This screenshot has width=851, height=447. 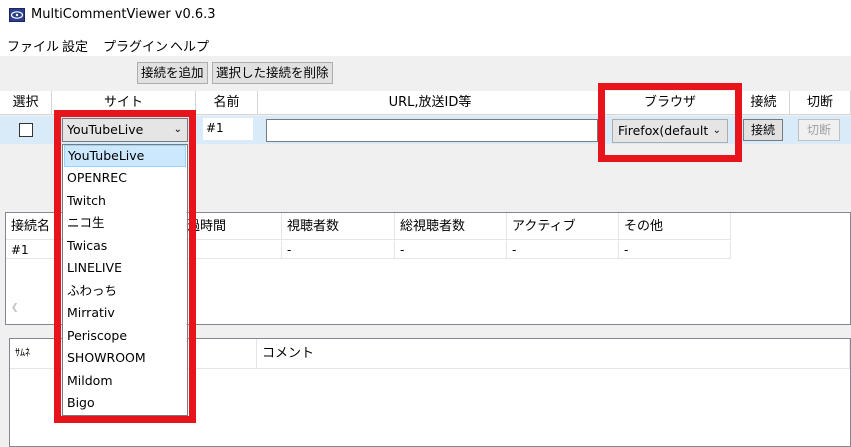 What do you see at coordinates (125, 266) in the screenshot?
I see `site-highlight-box` at bounding box center [125, 266].